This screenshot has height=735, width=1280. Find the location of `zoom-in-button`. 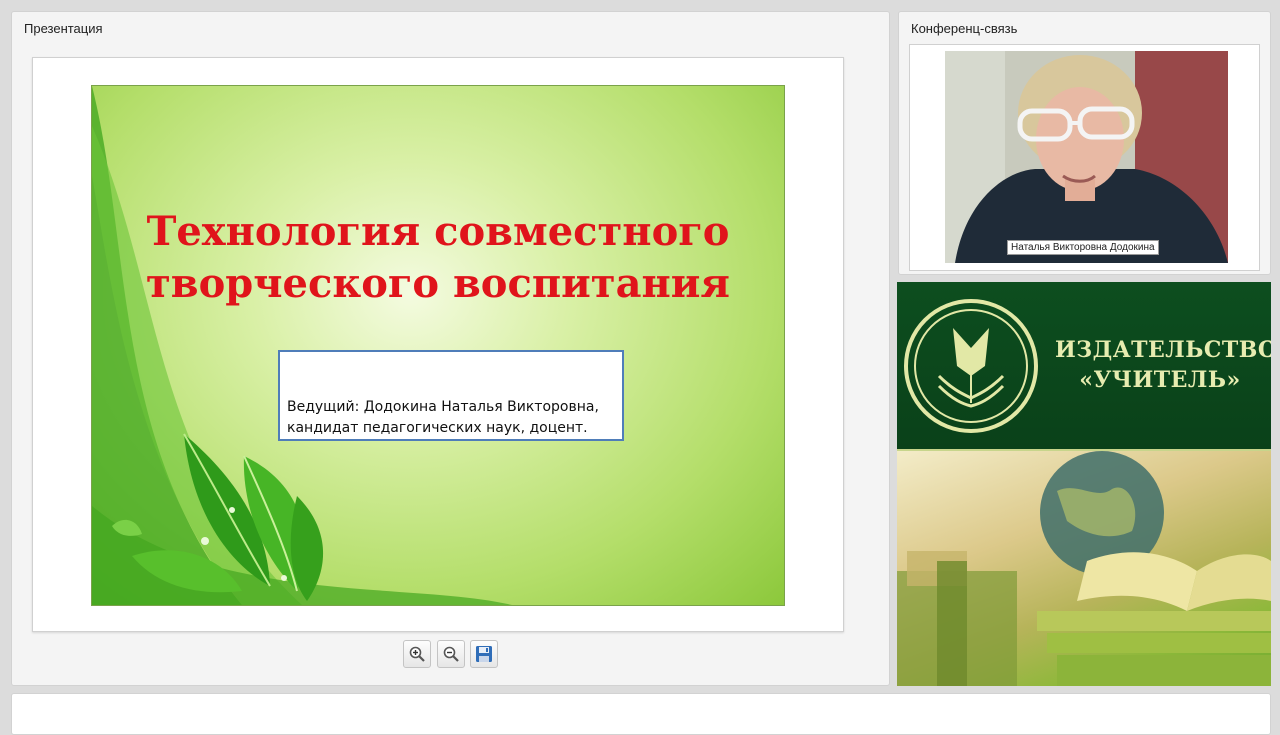

zoom-in-button is located at coordinates (417, 654).